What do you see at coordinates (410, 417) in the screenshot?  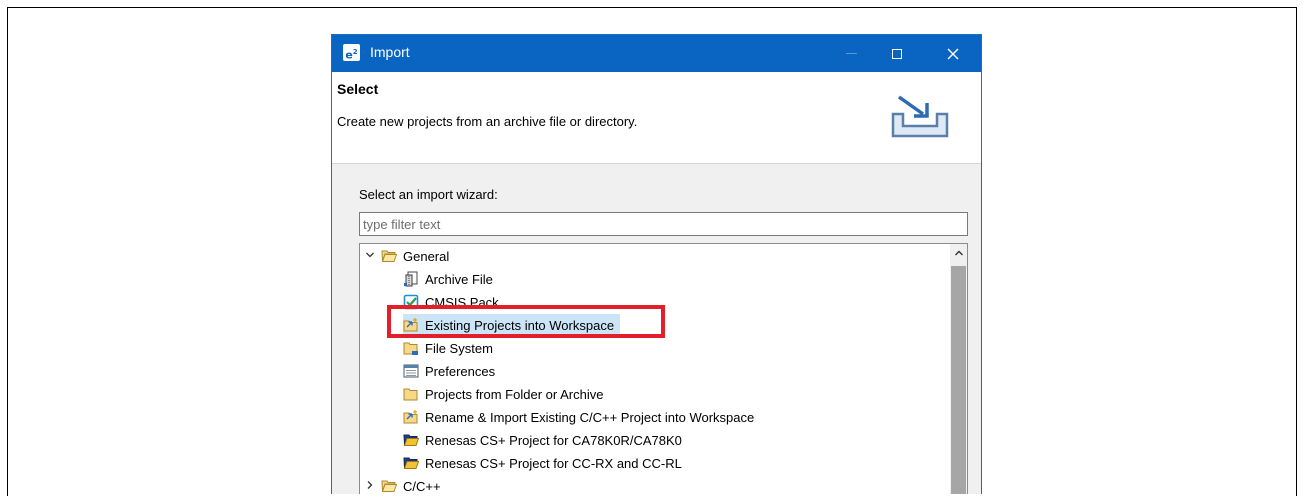 I see `rename-import-icon` at bounding box center [410, 417].